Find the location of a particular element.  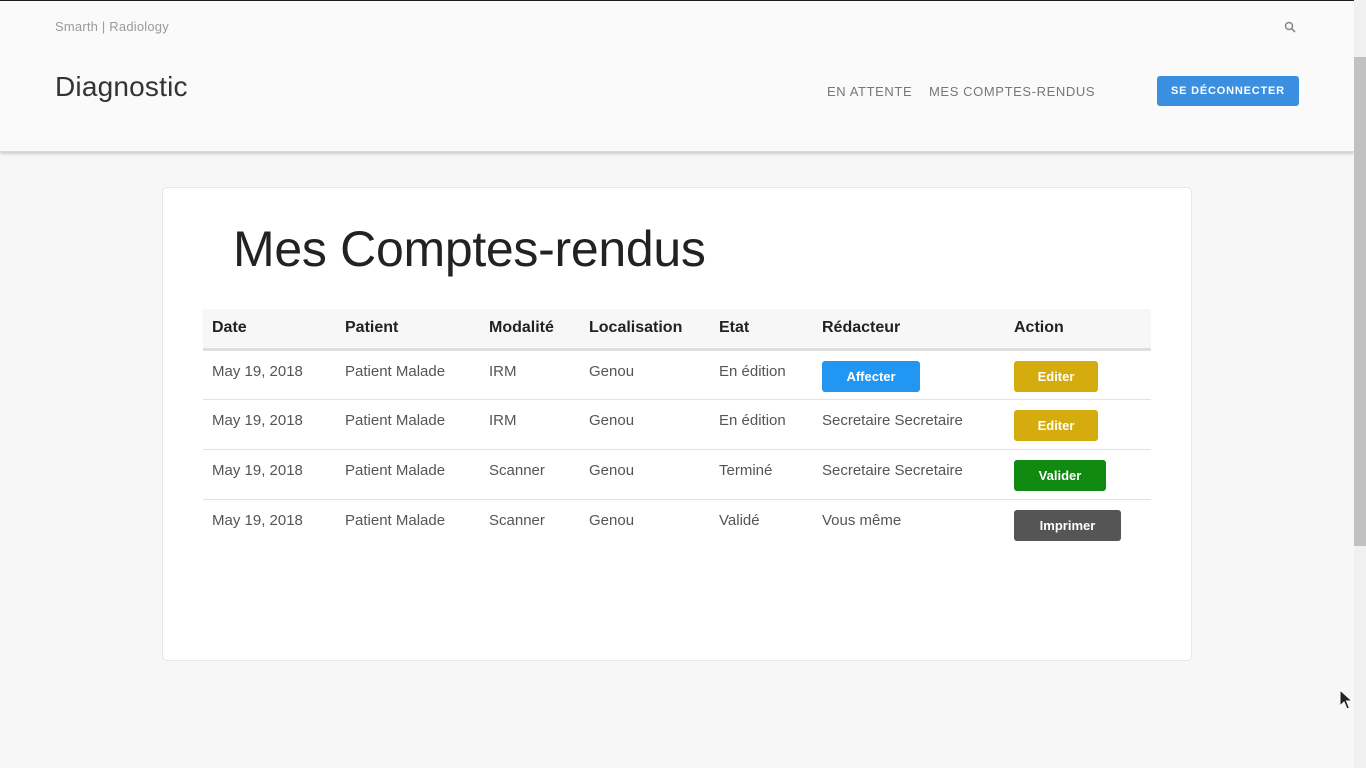

cell-redacteur: Affecter is located at coordinates (909, 374).